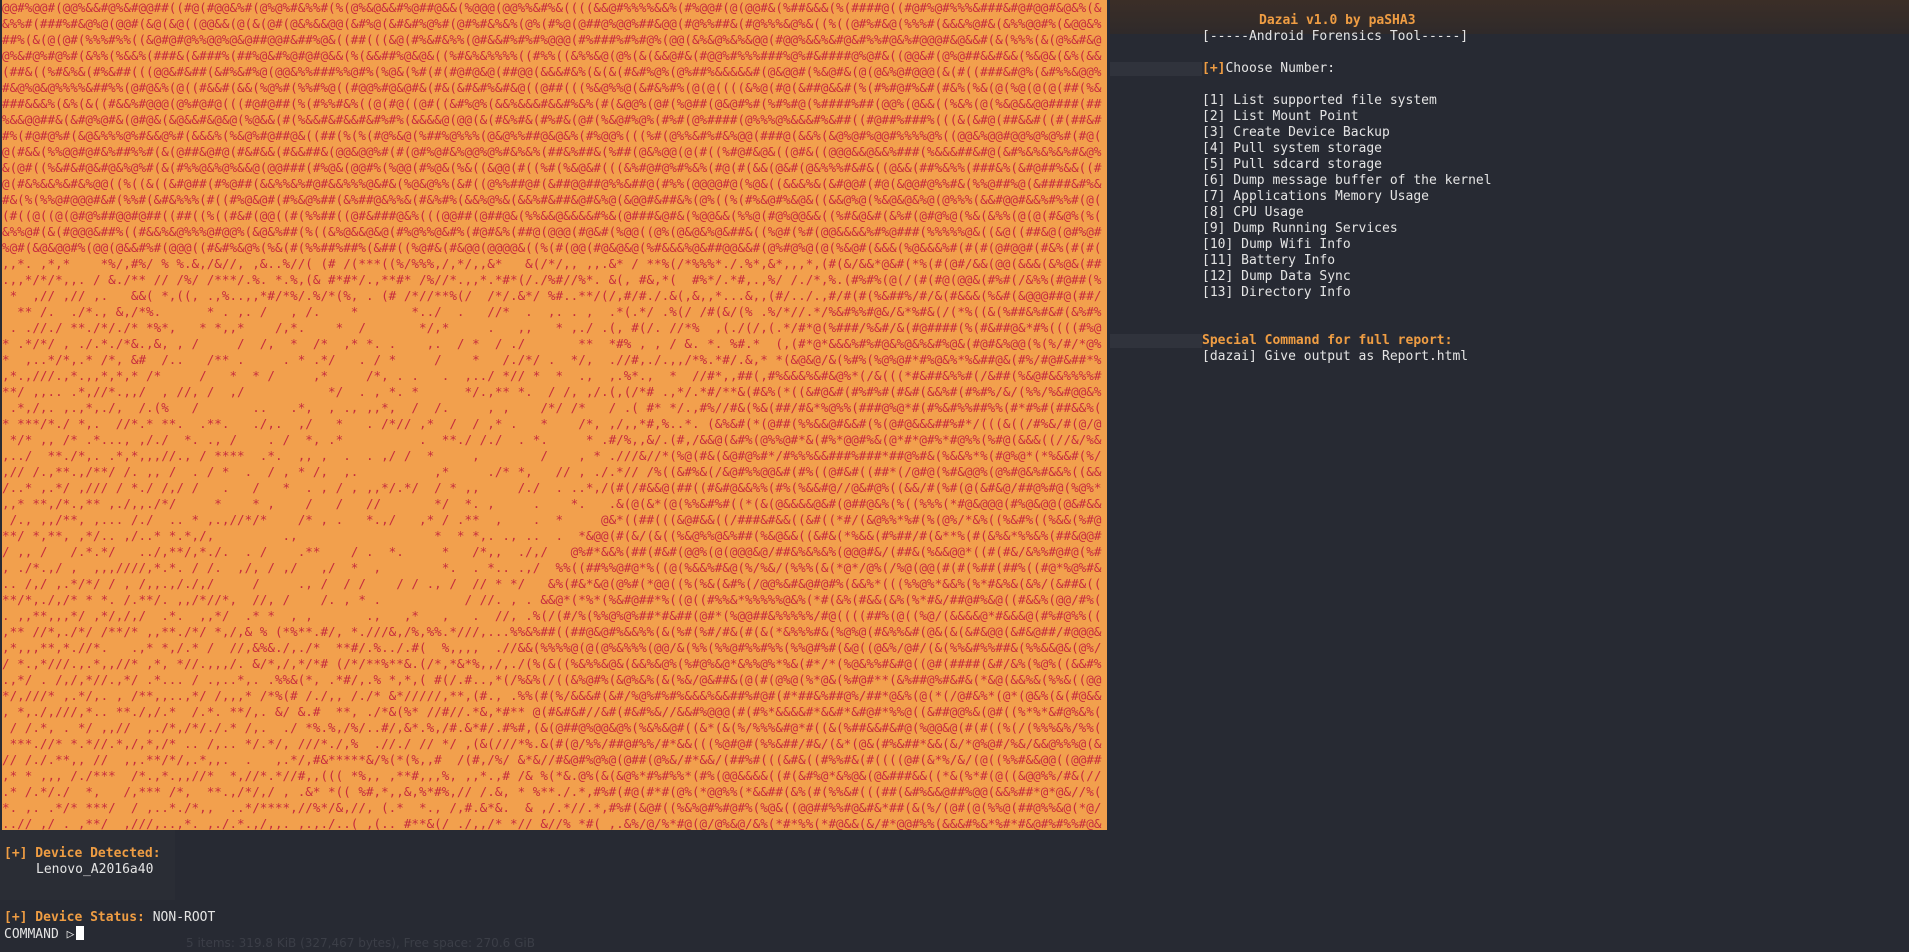 This screenshot has height=952, width=1909. I want to click on device-detected-label: [+] Device Detected:, so click(82, 853).